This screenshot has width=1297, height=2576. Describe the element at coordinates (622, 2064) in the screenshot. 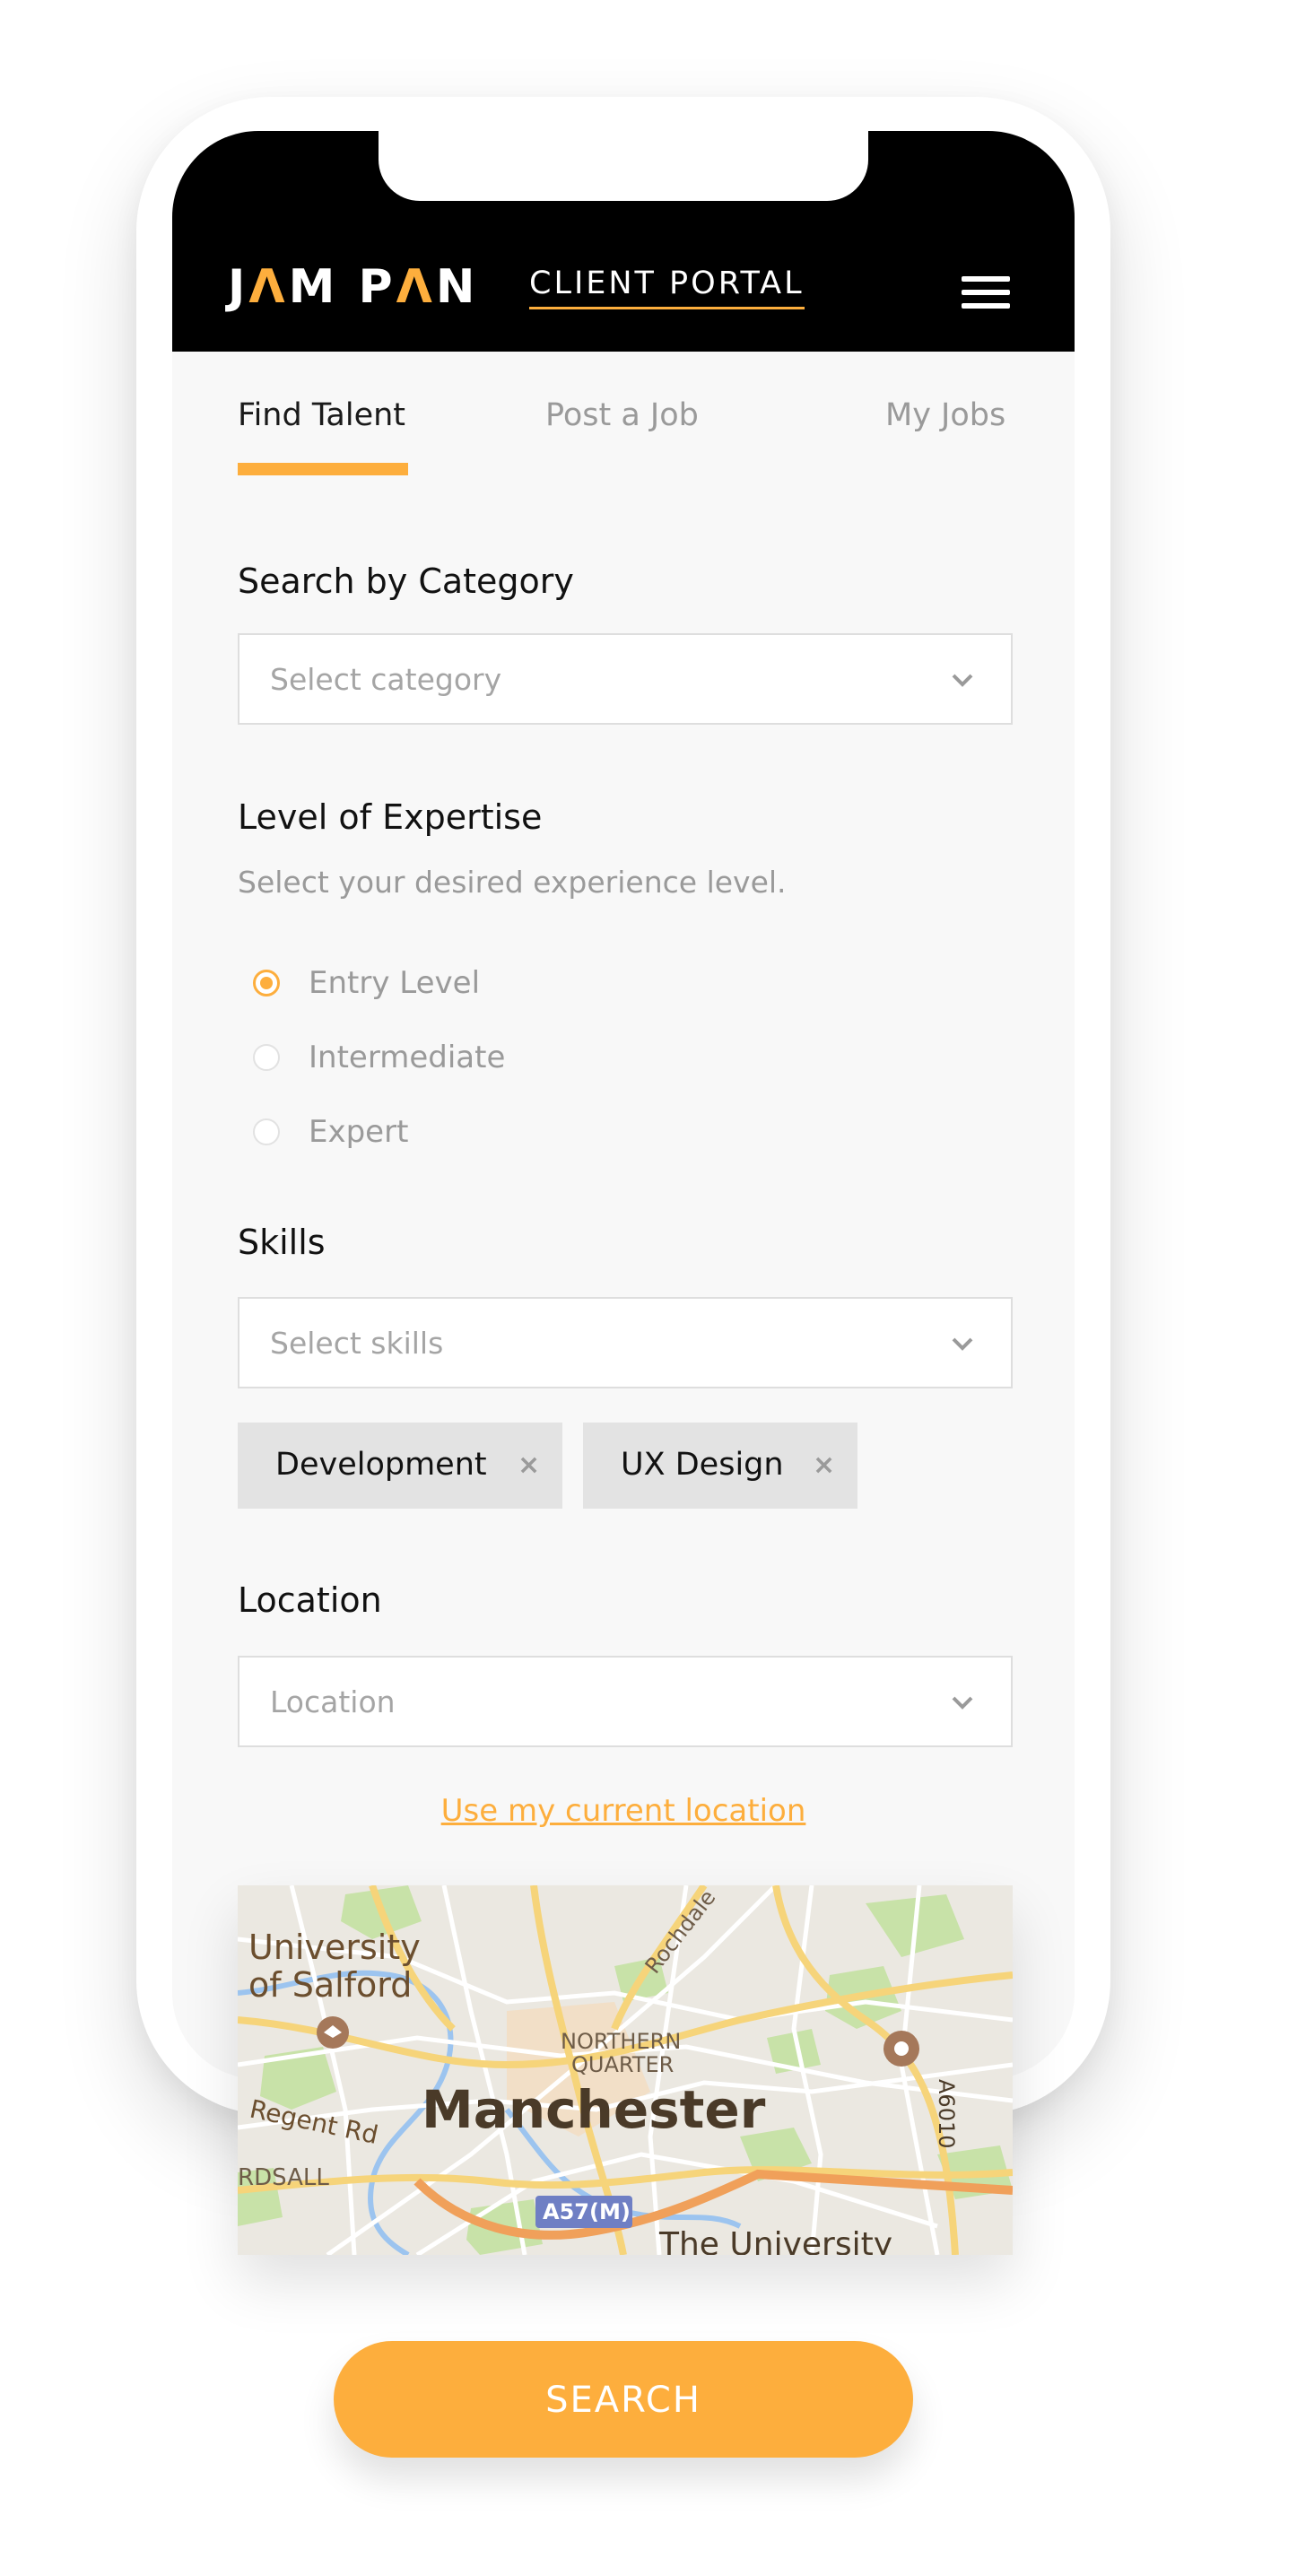

I see `map-label: QUARTER` at that location.